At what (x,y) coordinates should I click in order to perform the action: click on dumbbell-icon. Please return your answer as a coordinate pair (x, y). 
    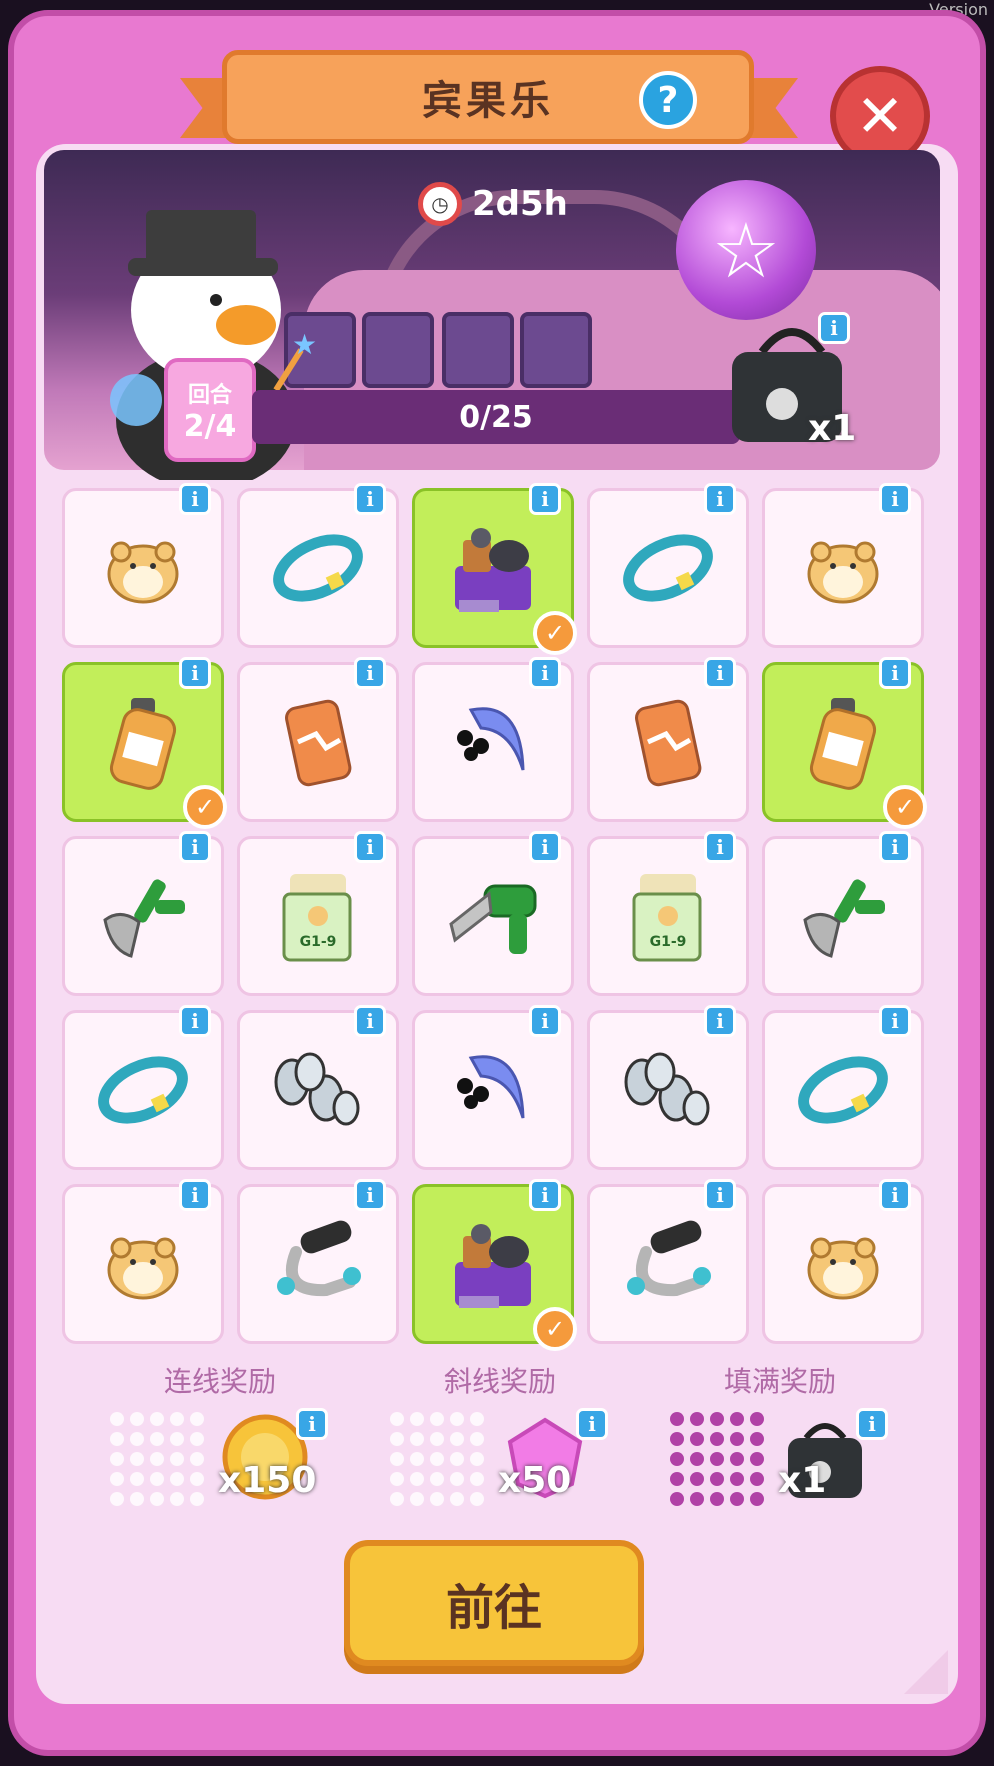
    Looking at the image, I should click on (317, 1089).